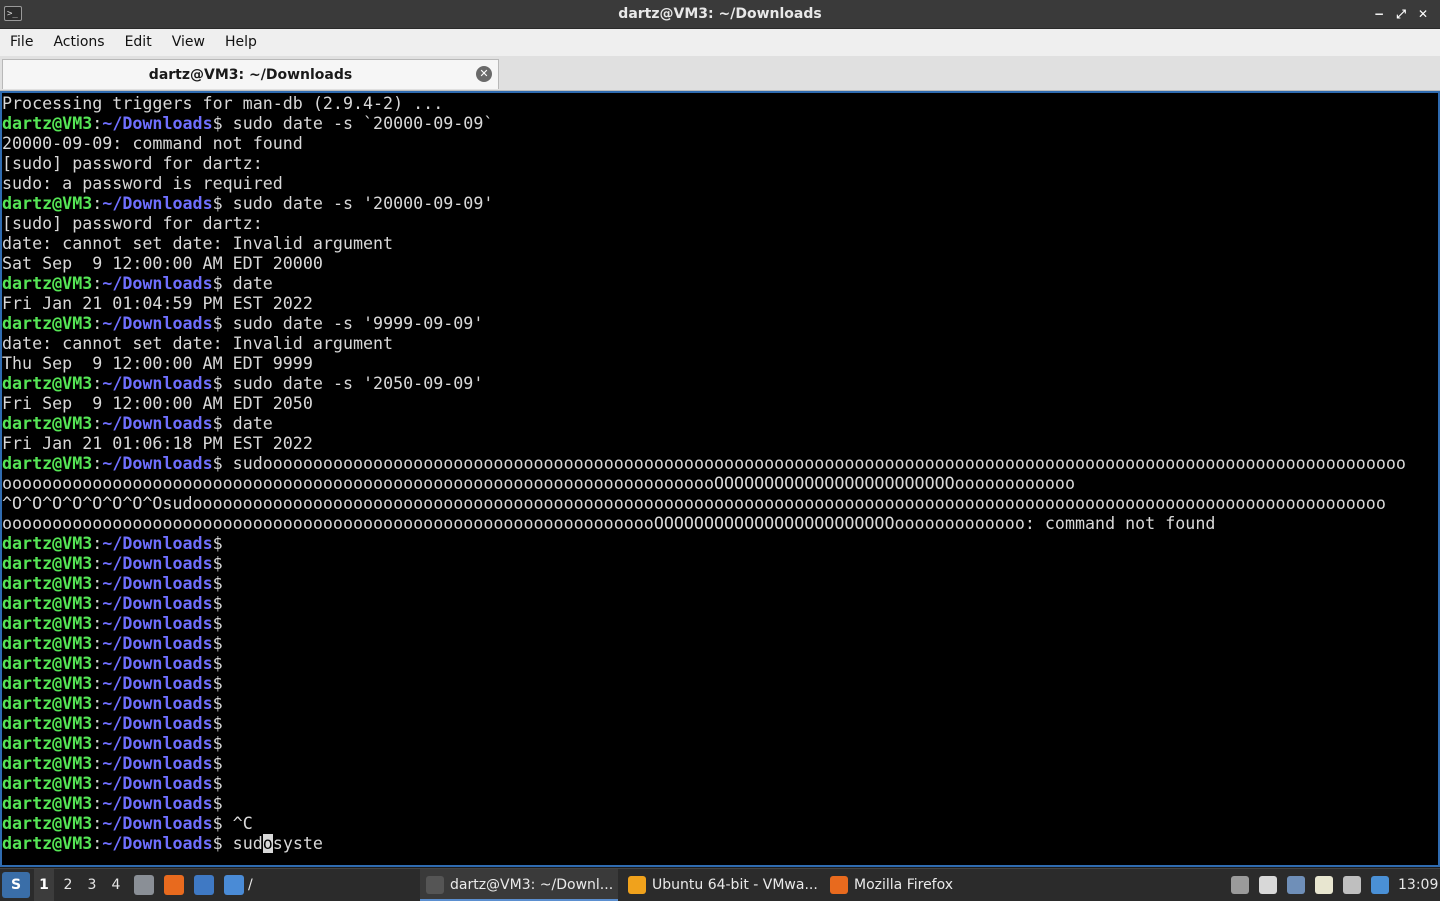  What do you see at coordinates (250, 885) in the screenshot?
I see `launcher-label: /` at bounding box center [250, 885].